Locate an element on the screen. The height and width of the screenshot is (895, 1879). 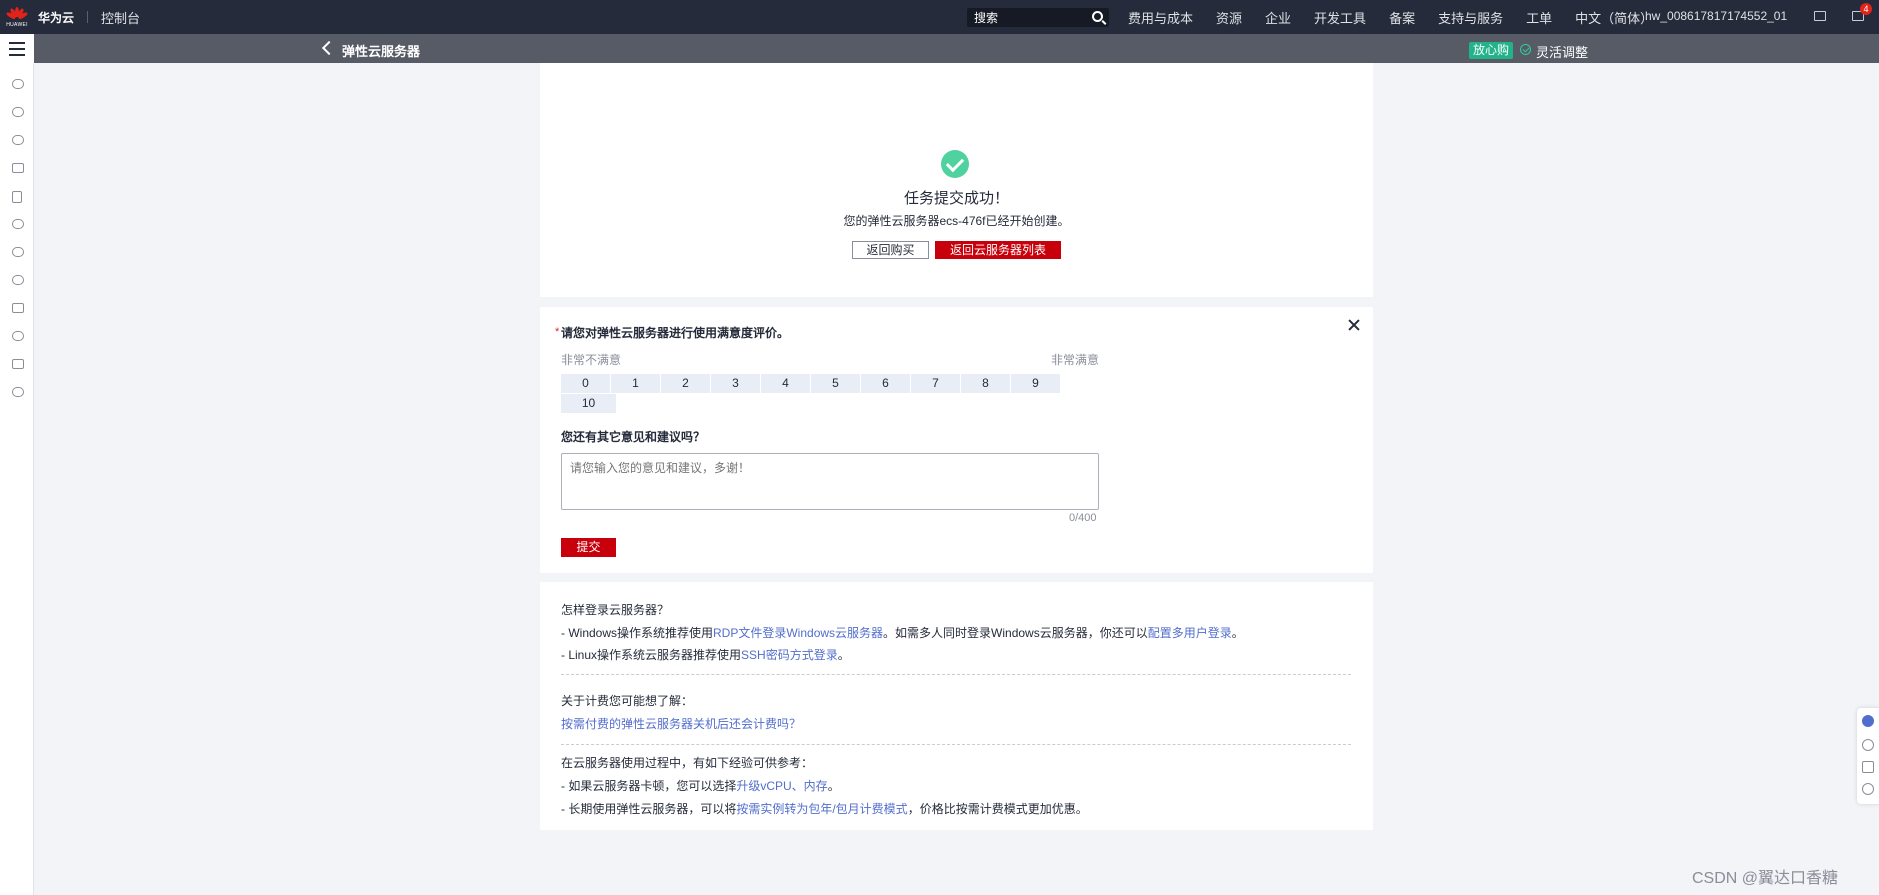
billing-help-title: 关于计费您可能想了解： is located at coordinates (627, 701).